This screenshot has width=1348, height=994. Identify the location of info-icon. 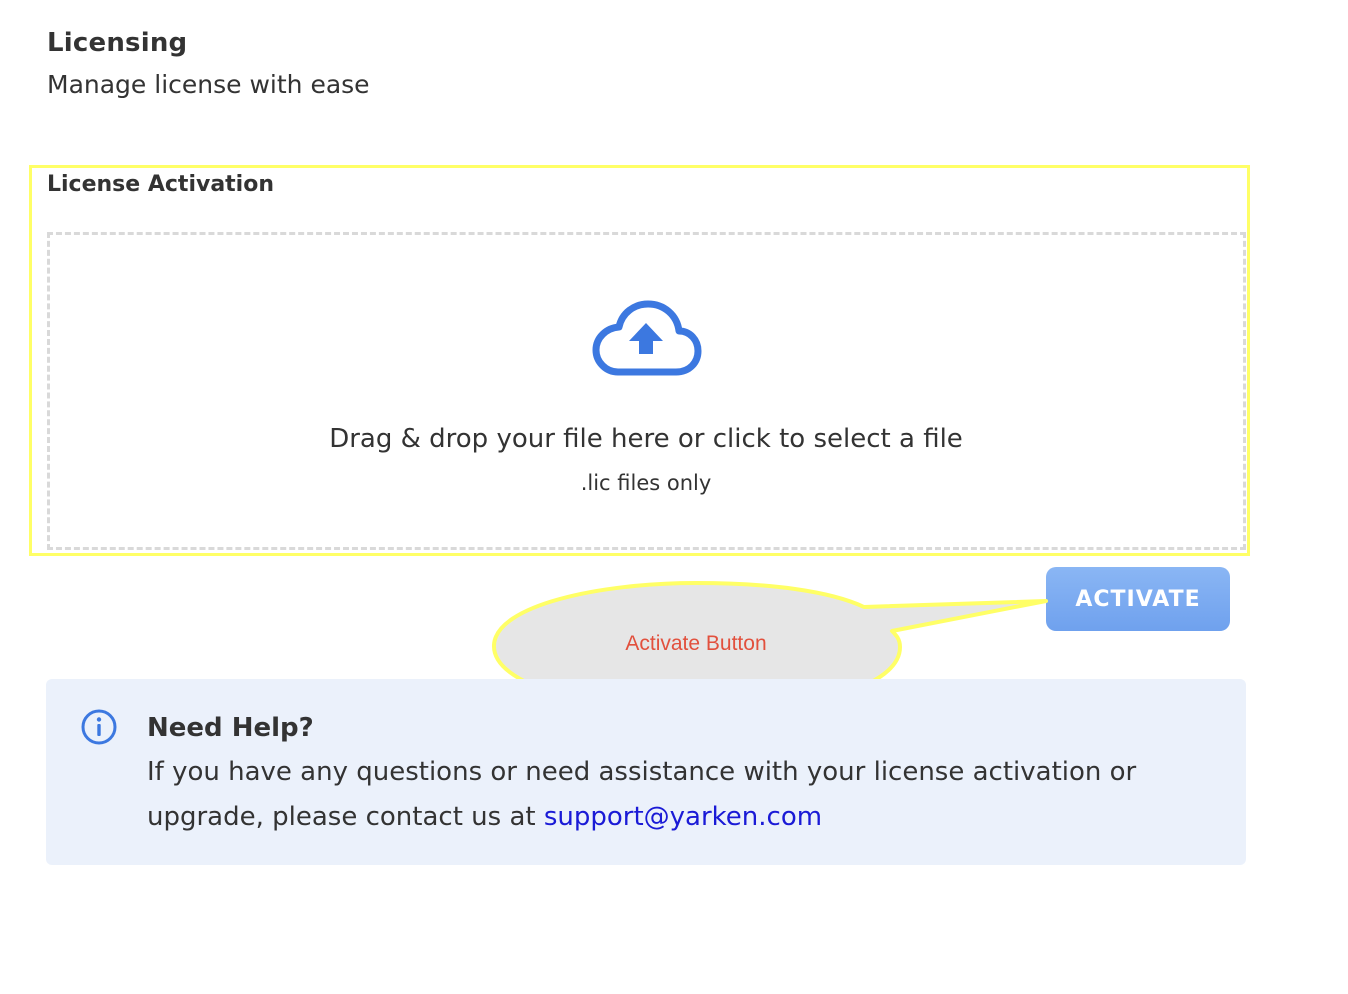
(99, 727).